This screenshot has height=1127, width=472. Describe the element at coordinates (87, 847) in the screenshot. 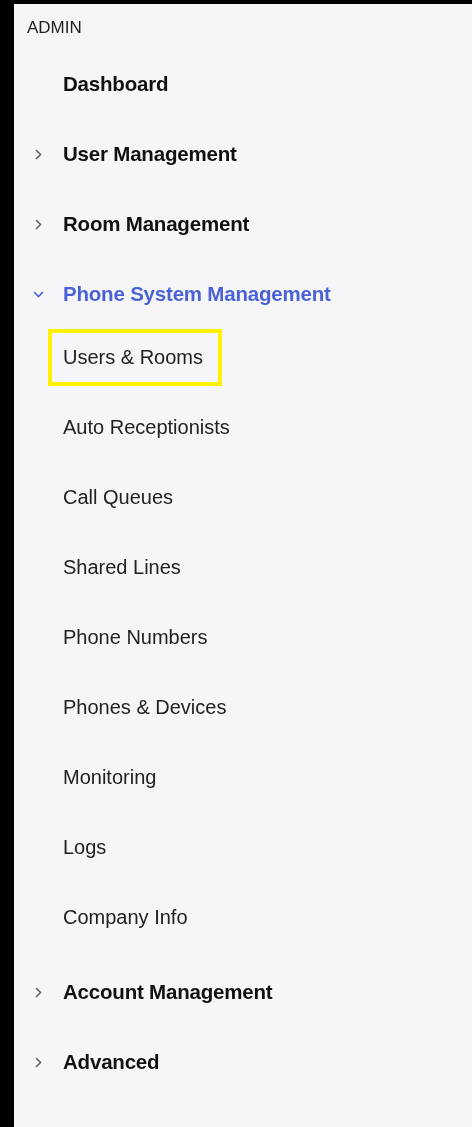

I see `submenu-item: Logs` at that location.